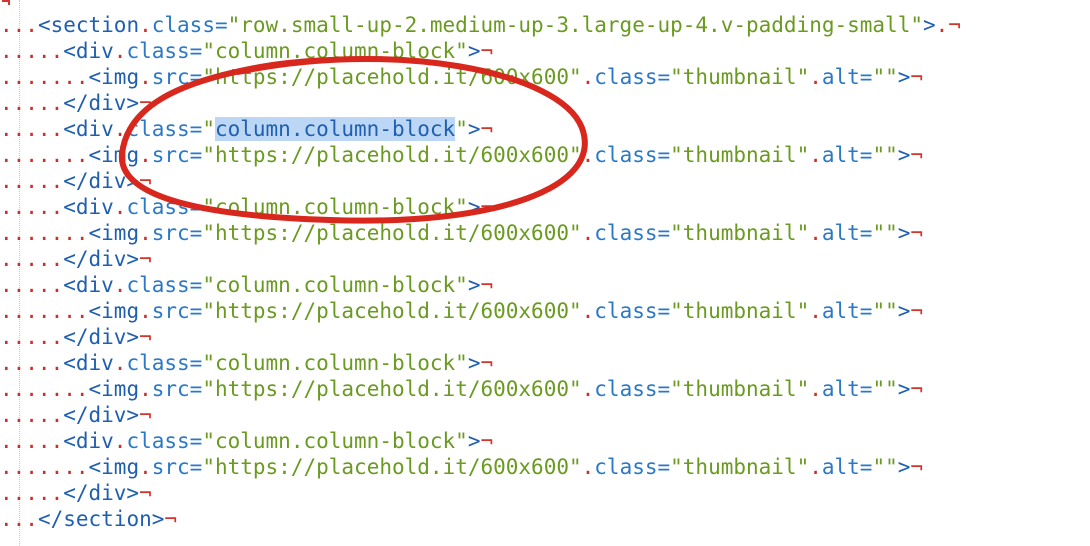  I want to click on code-tag: </section>, so click(101, 519).